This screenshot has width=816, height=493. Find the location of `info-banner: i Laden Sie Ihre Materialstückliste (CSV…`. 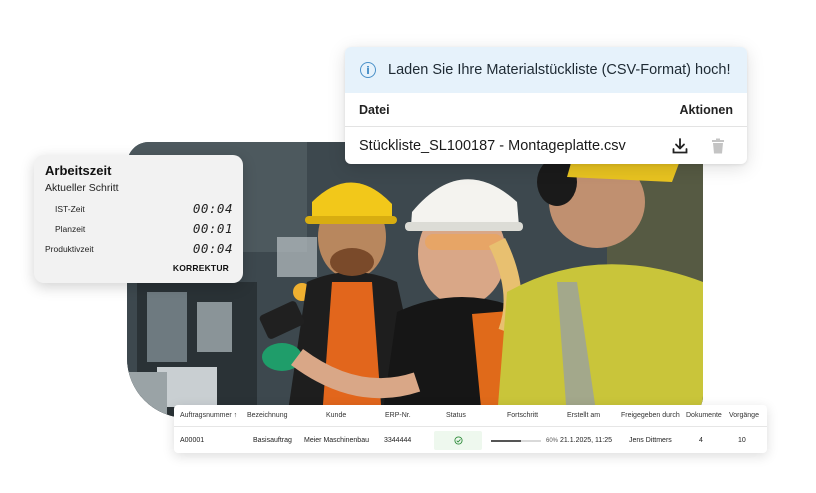

info-banner: i Laden Sie Ihre Materialstückliste (CSV… is located at coordinates (546, 70).